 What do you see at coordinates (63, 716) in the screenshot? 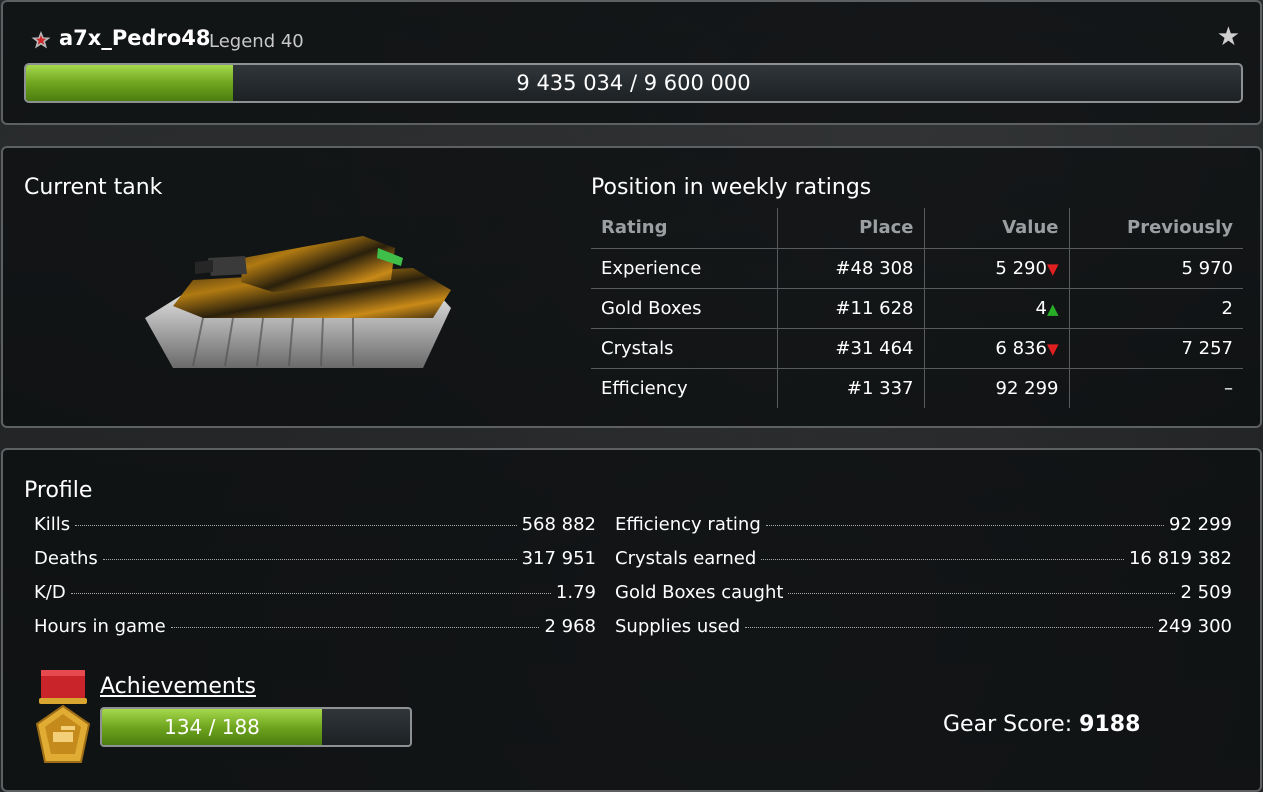
I see `medal-icon` at bounding box center [63, 716].